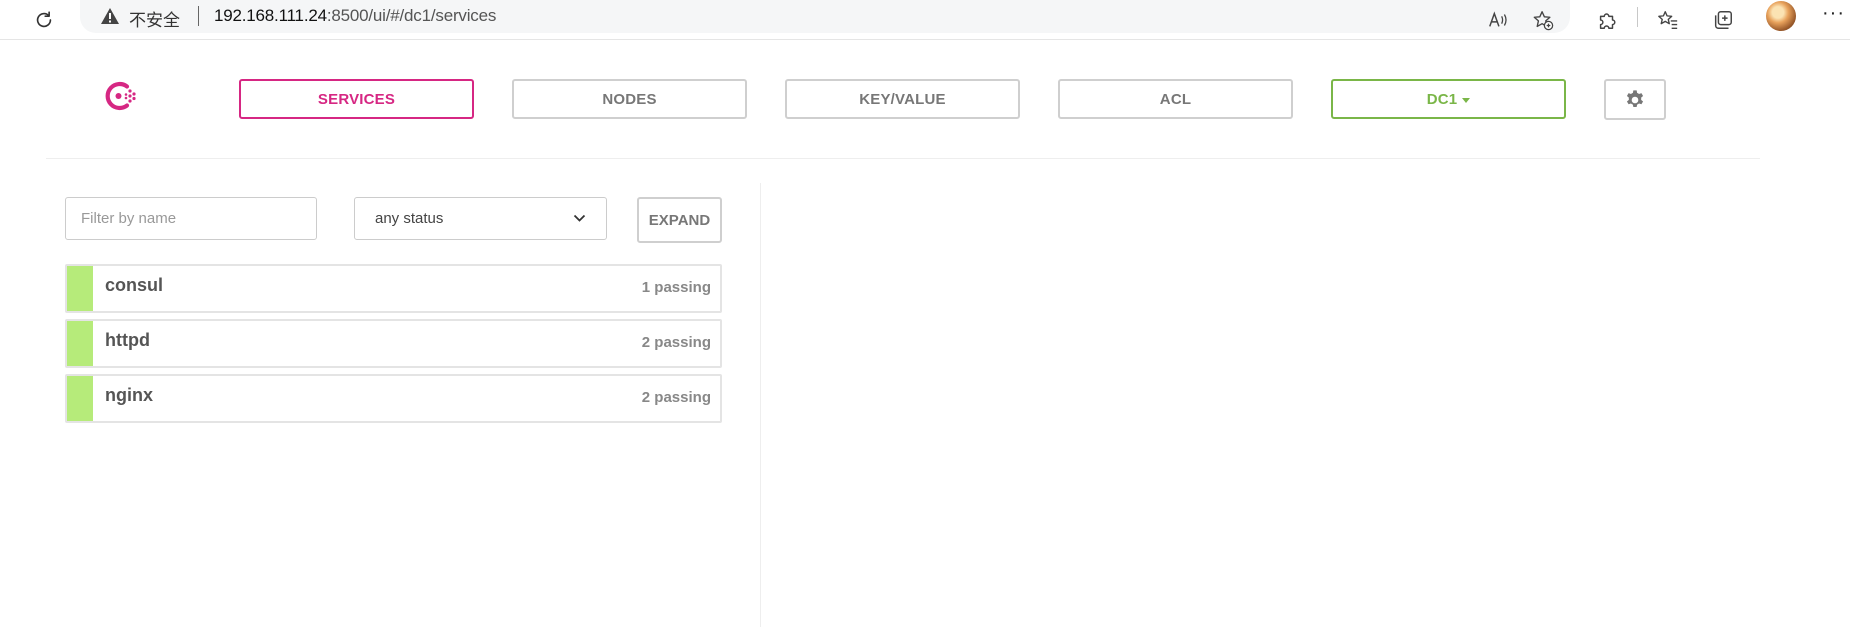 The height and width of the screenshot is (627, 1850). Describe the element at coordinates (129, 395) in the screenshot. I see `service-name: nginx` at that location.